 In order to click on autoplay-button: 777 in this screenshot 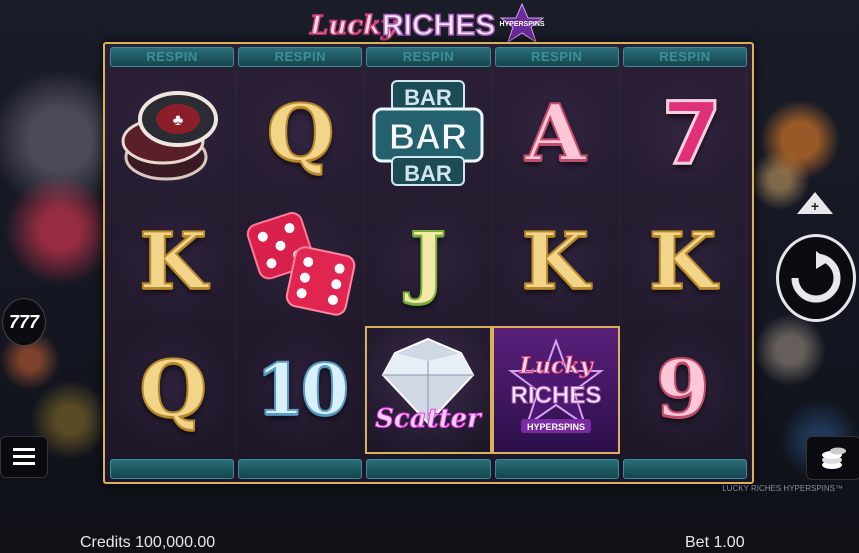, I will do `click(24, 322)`.